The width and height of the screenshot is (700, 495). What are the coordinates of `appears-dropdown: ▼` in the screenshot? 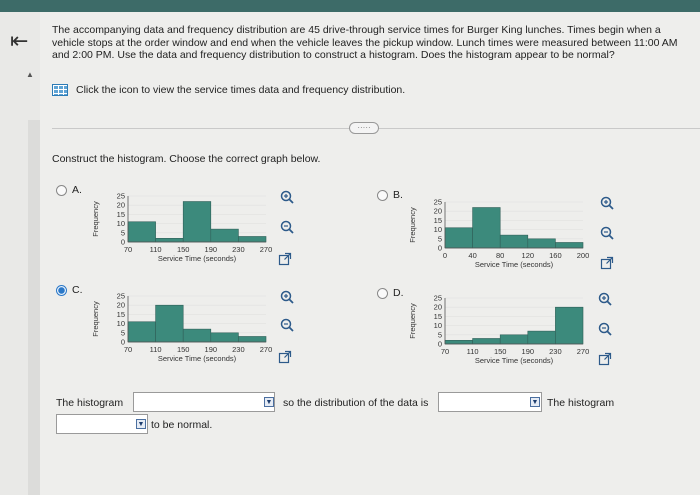 It's located at (102, 424).